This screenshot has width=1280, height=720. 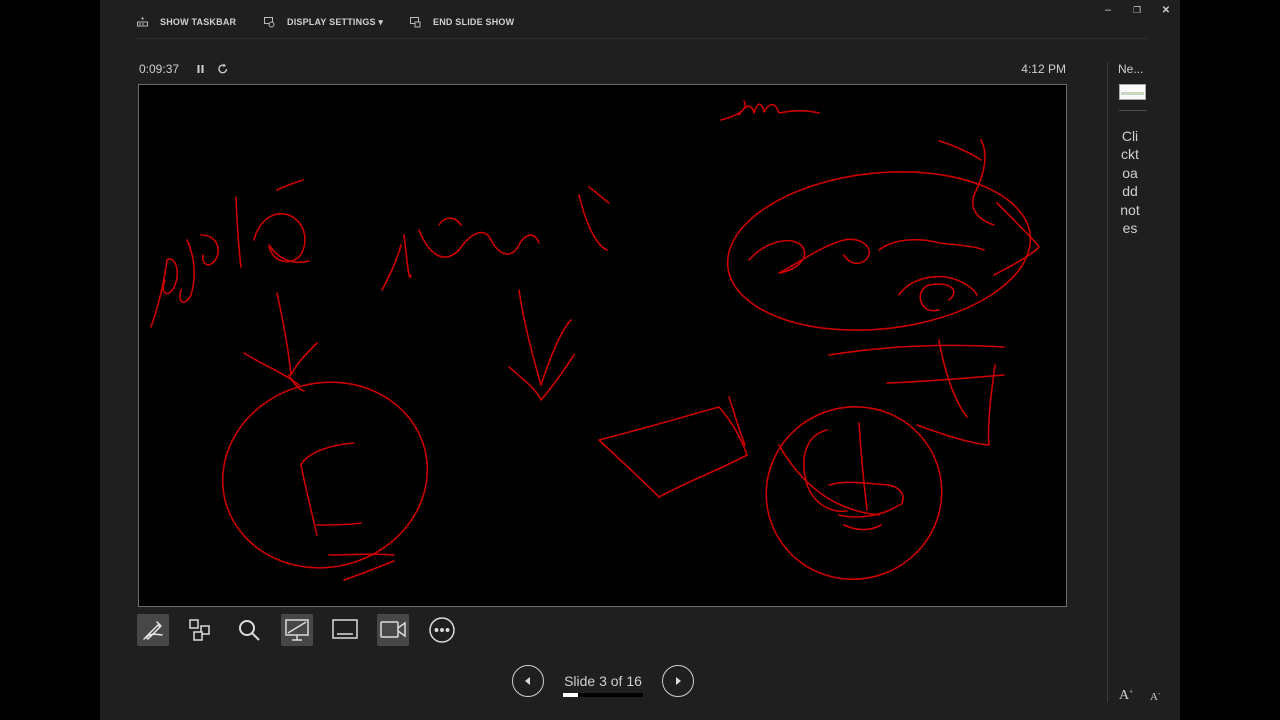 I want to click on close-icon: ✕, so click(x=1166, y=10).